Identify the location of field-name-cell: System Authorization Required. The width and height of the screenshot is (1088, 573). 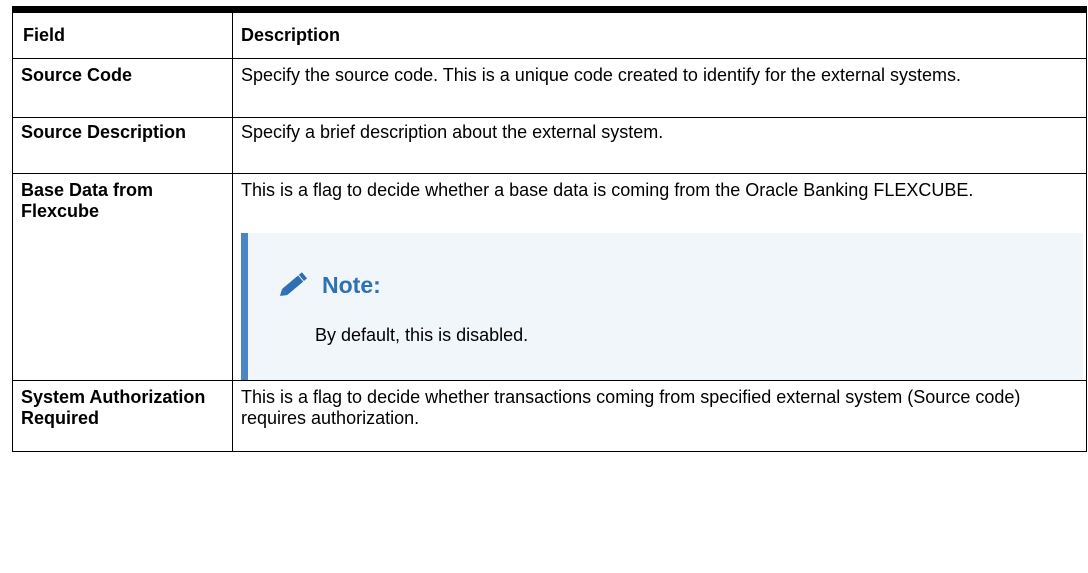
(122, 416).